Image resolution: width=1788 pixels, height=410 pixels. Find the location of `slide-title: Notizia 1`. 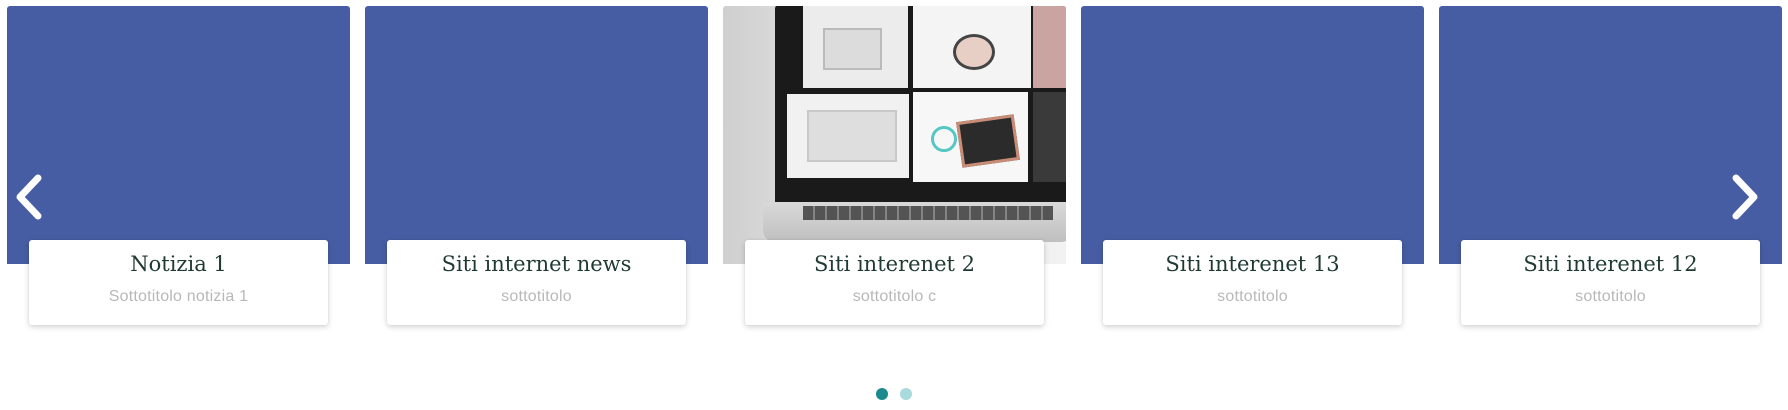

slide-title: Notizia 1 is located at coordinates (178, 264).